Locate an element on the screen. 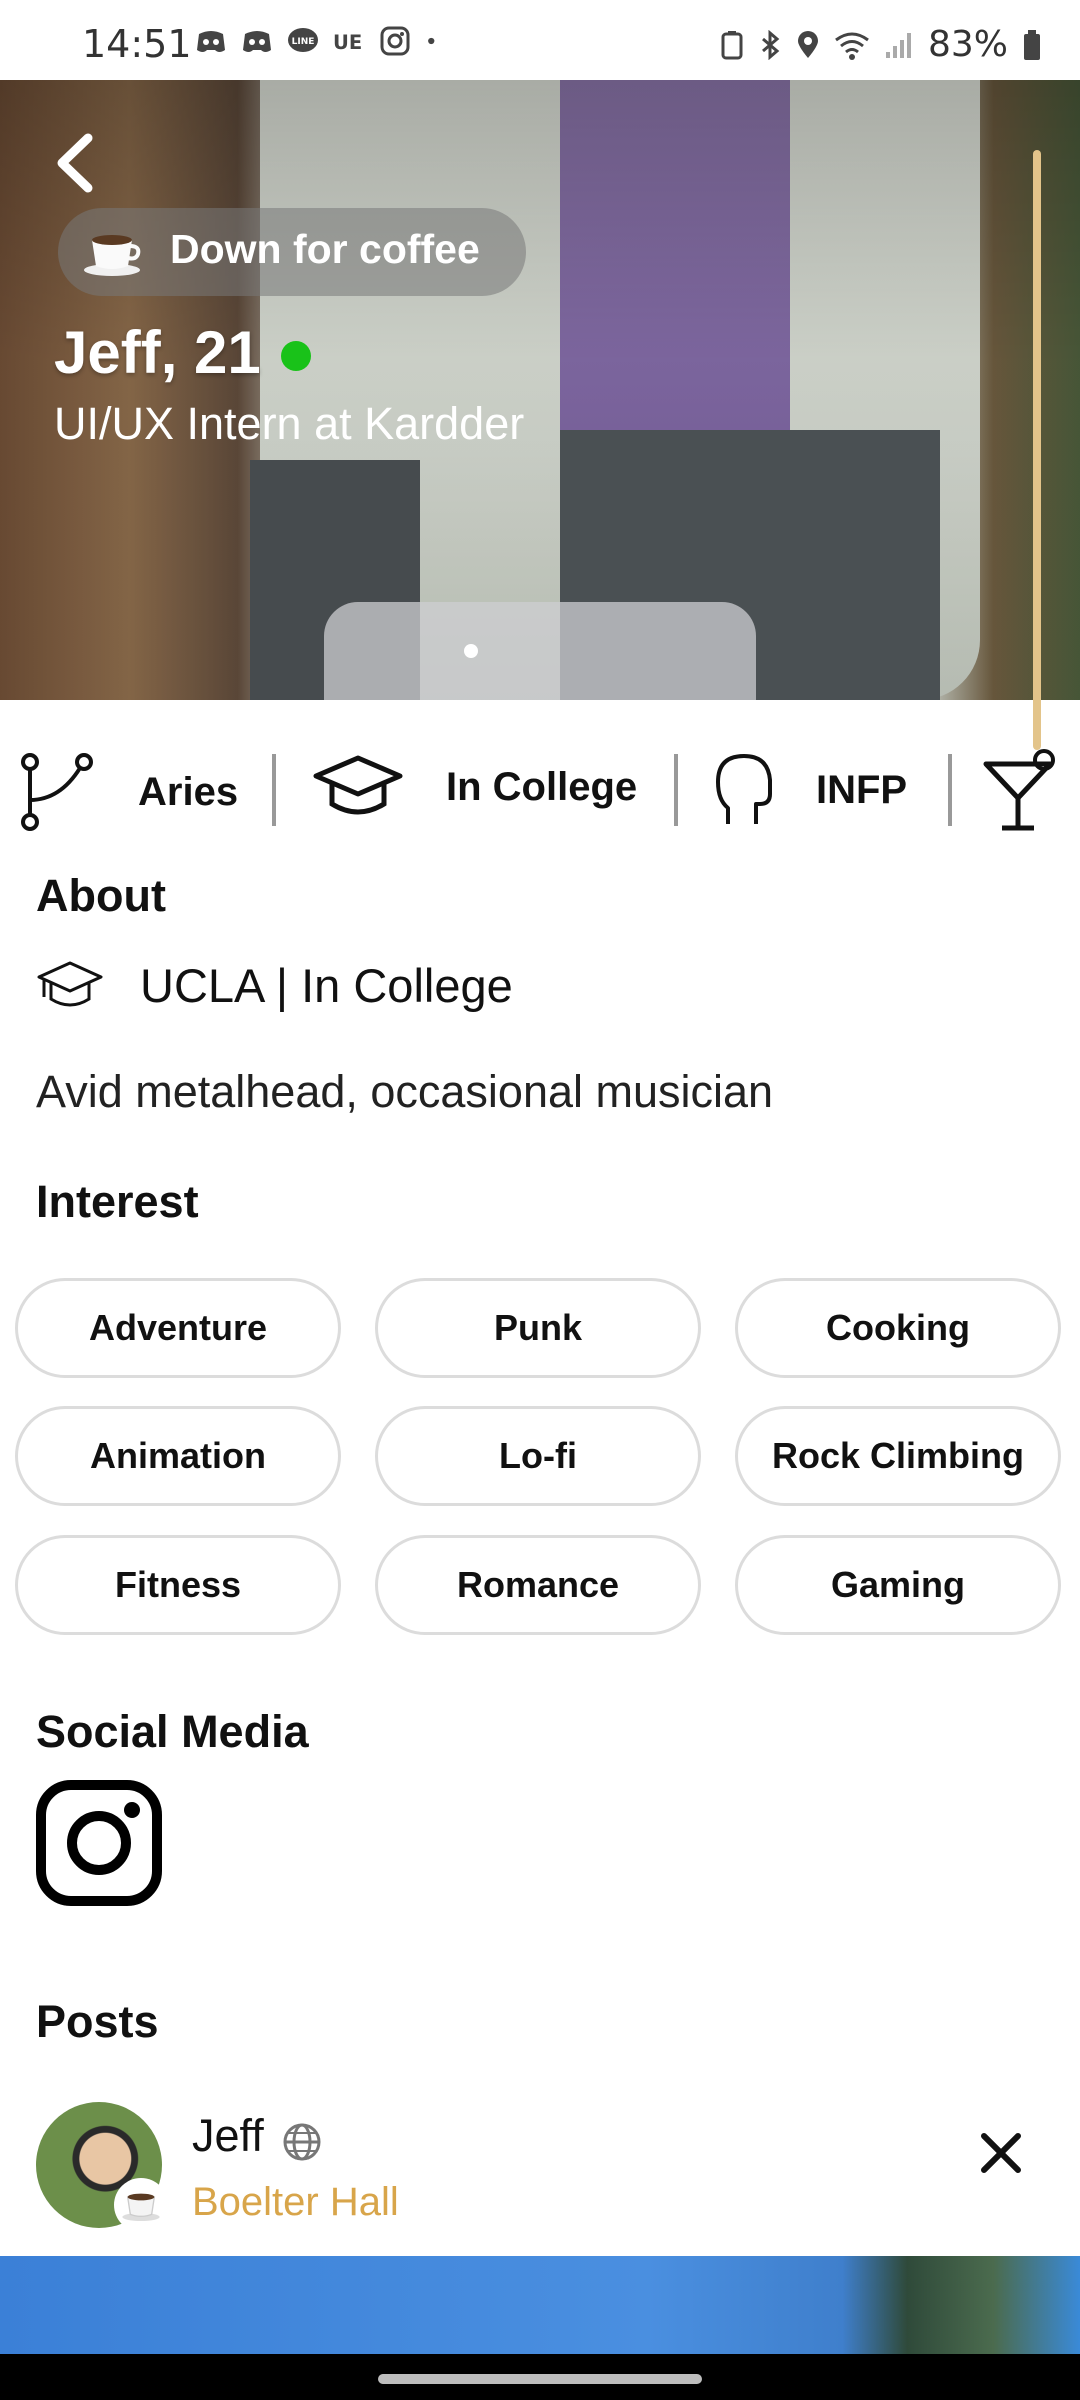  cocktail-icon is located at coordinates (1019, 790).